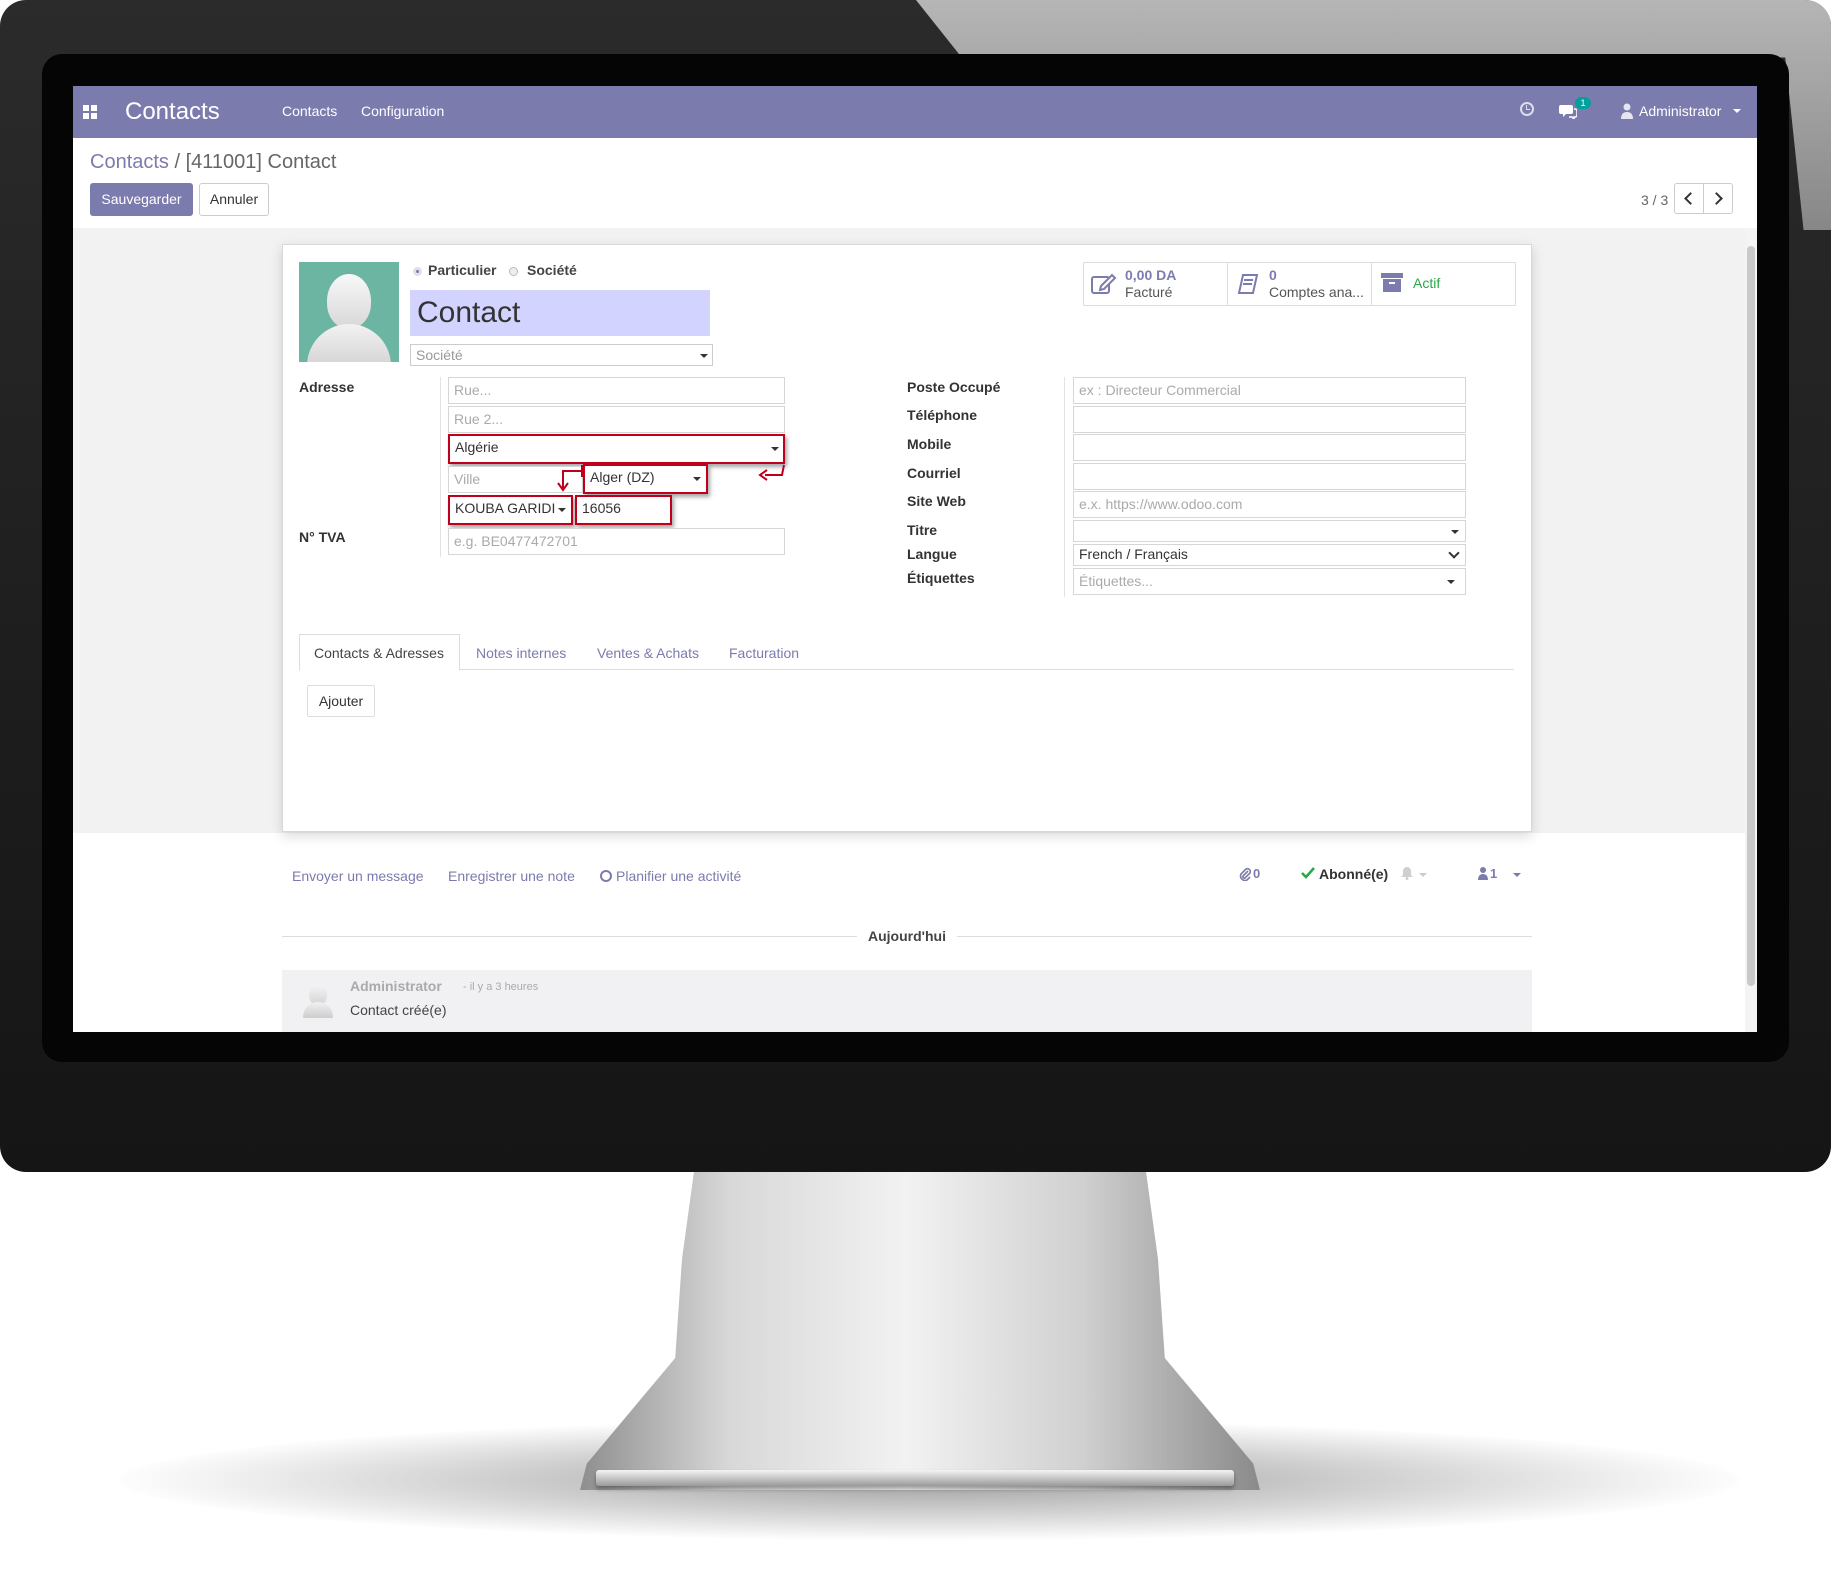 This screenshot has width=1831, height=1570. Describe the element at coordinates (1155, 284) in the screenshot. I see `stat-invoiced-button: 0,00 DA Facturé` at that location.